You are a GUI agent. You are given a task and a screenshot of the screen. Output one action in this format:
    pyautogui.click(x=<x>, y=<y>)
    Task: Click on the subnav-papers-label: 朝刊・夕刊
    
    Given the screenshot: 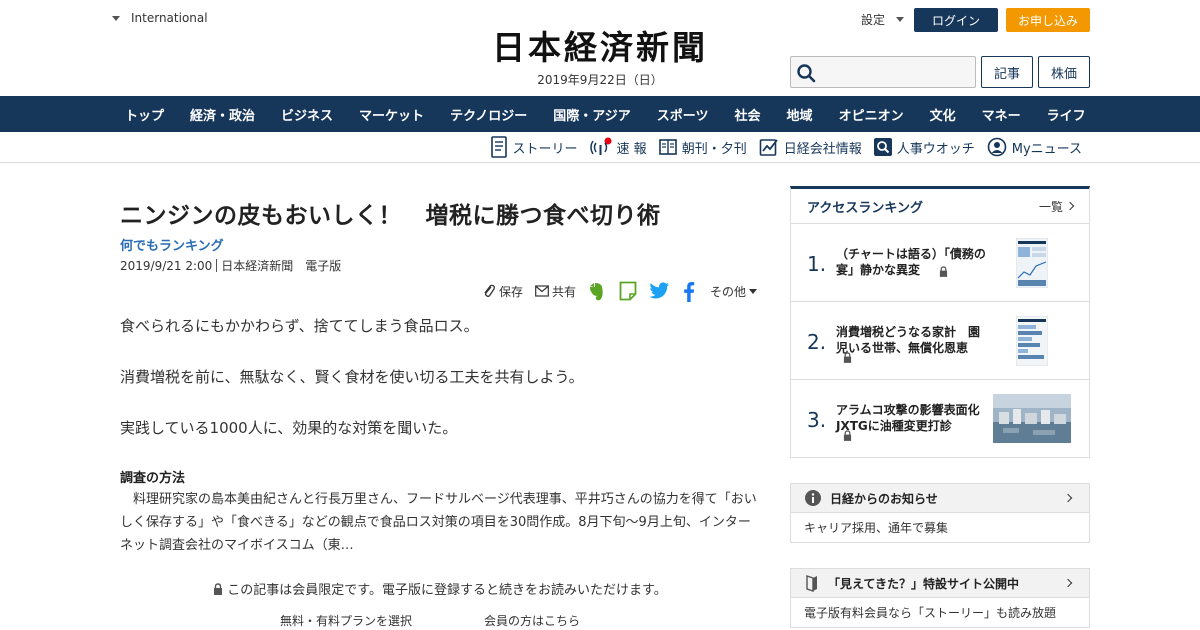 What is the action you would take?
    pyautogui.click(x=714, y=149)
    